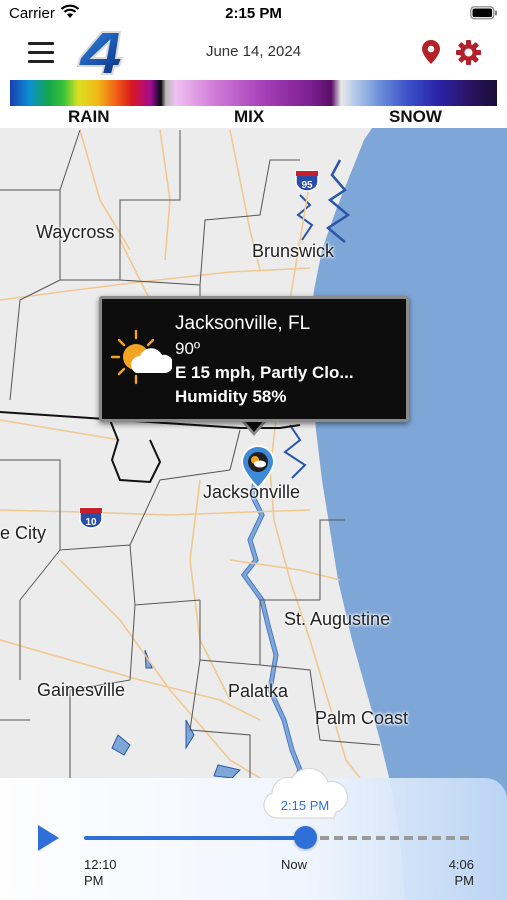  What do you see at coordinates (464, 880) in the screenshot?
I see `timeline-end-period: PM` at bounding box center [464, 880].